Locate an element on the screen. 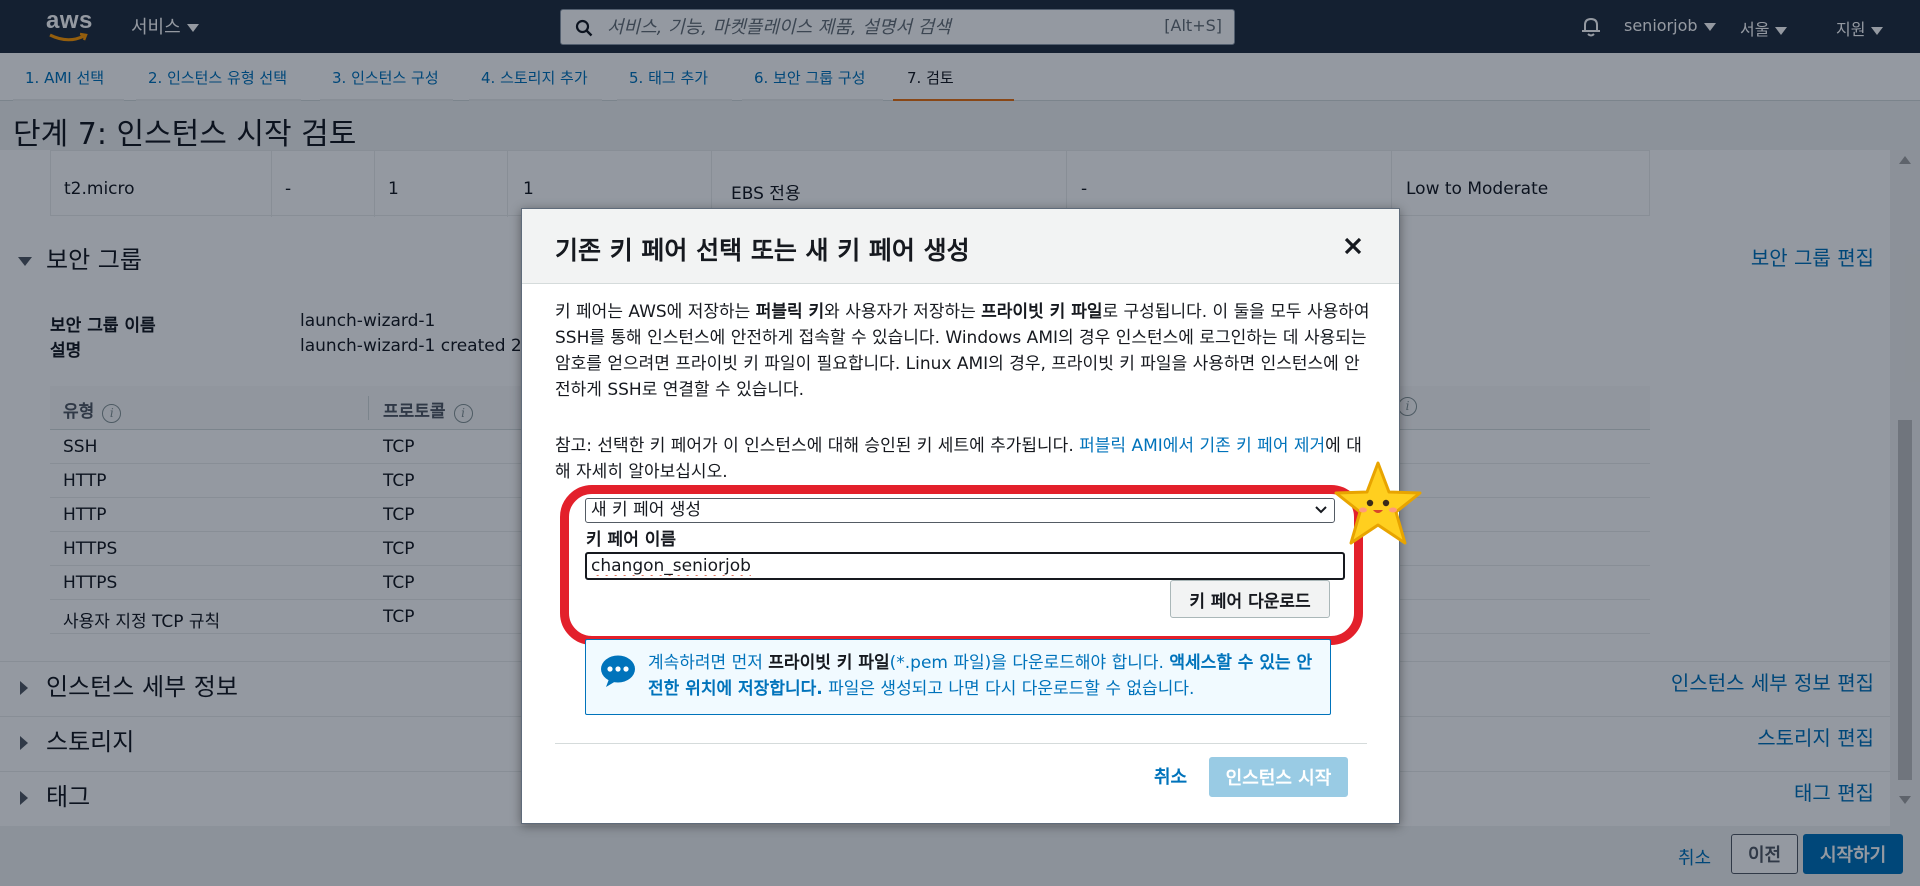  dialog-divider is located at coordinates (961, 743).